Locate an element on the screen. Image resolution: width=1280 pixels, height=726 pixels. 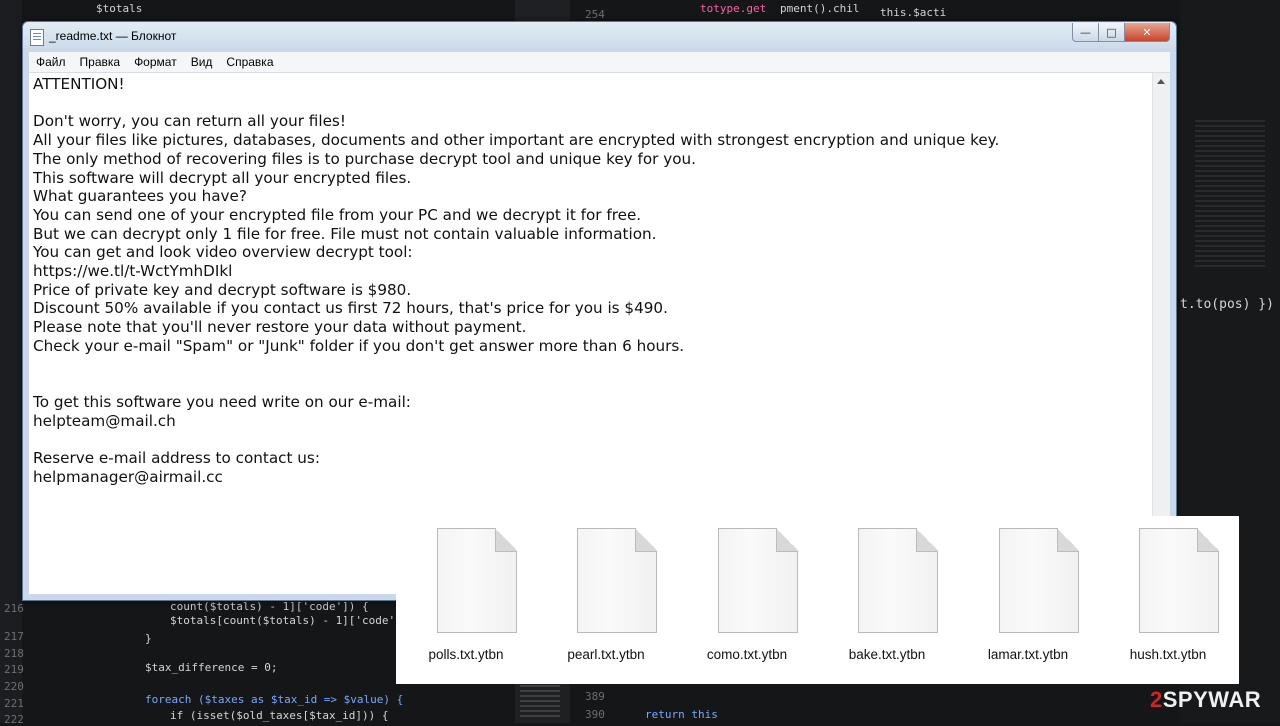
minimize-icon: — is located at coordinates (1085, 32).